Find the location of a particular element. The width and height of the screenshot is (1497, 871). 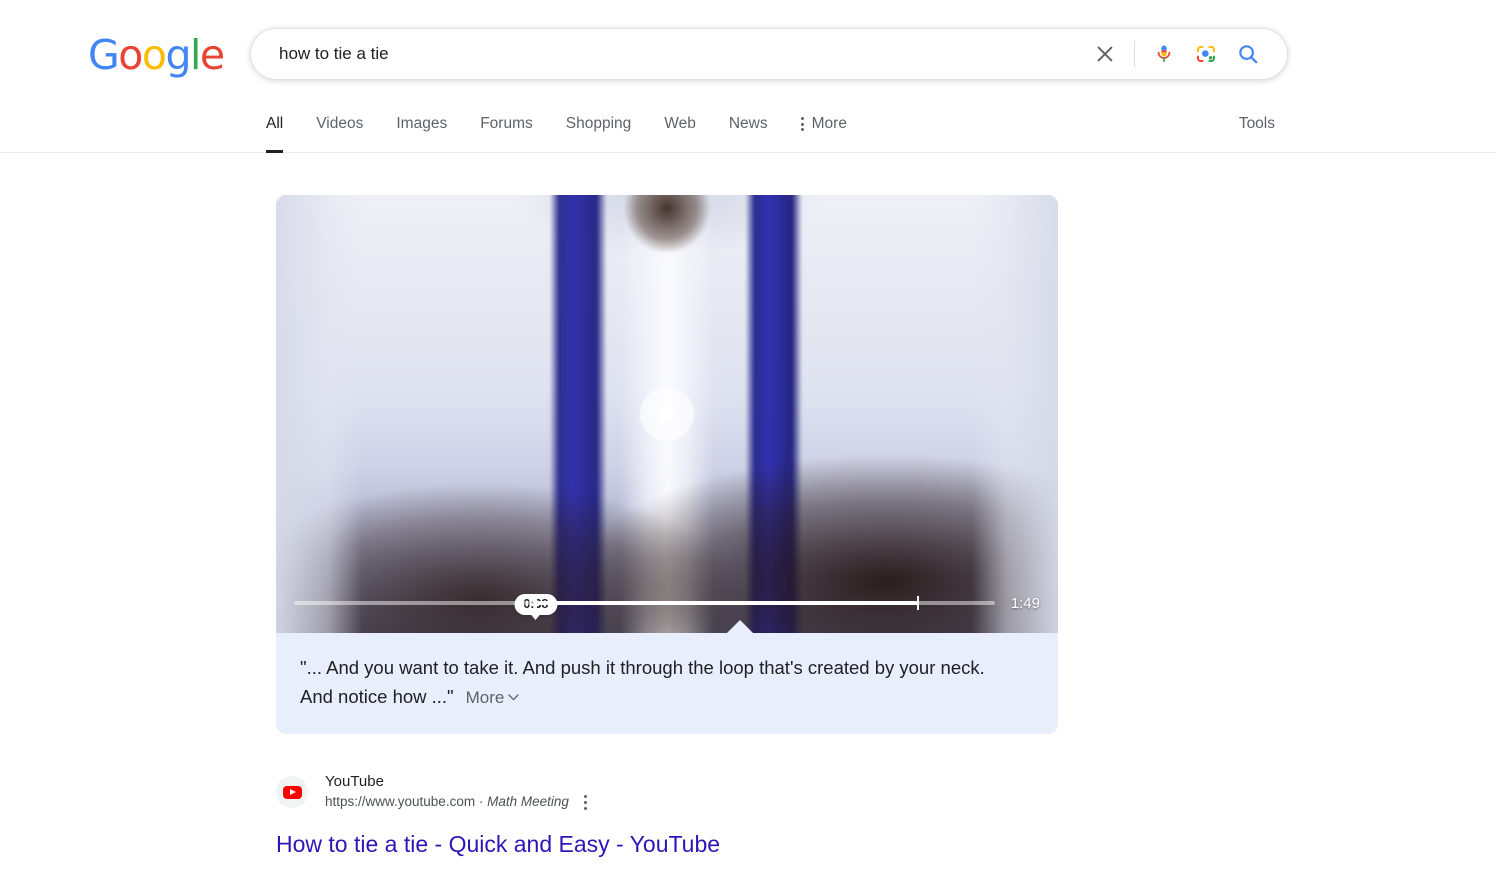

tab-all: All is located at coordinates (275, 130).